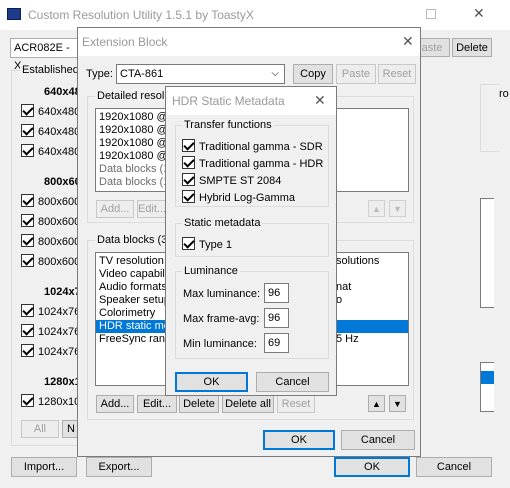 This screenshot has width=510, height=488. Describe the element at coordinates (50, 311) in the screenshot. I see `res-checkbox-1024-1: 1024x76` at that location.